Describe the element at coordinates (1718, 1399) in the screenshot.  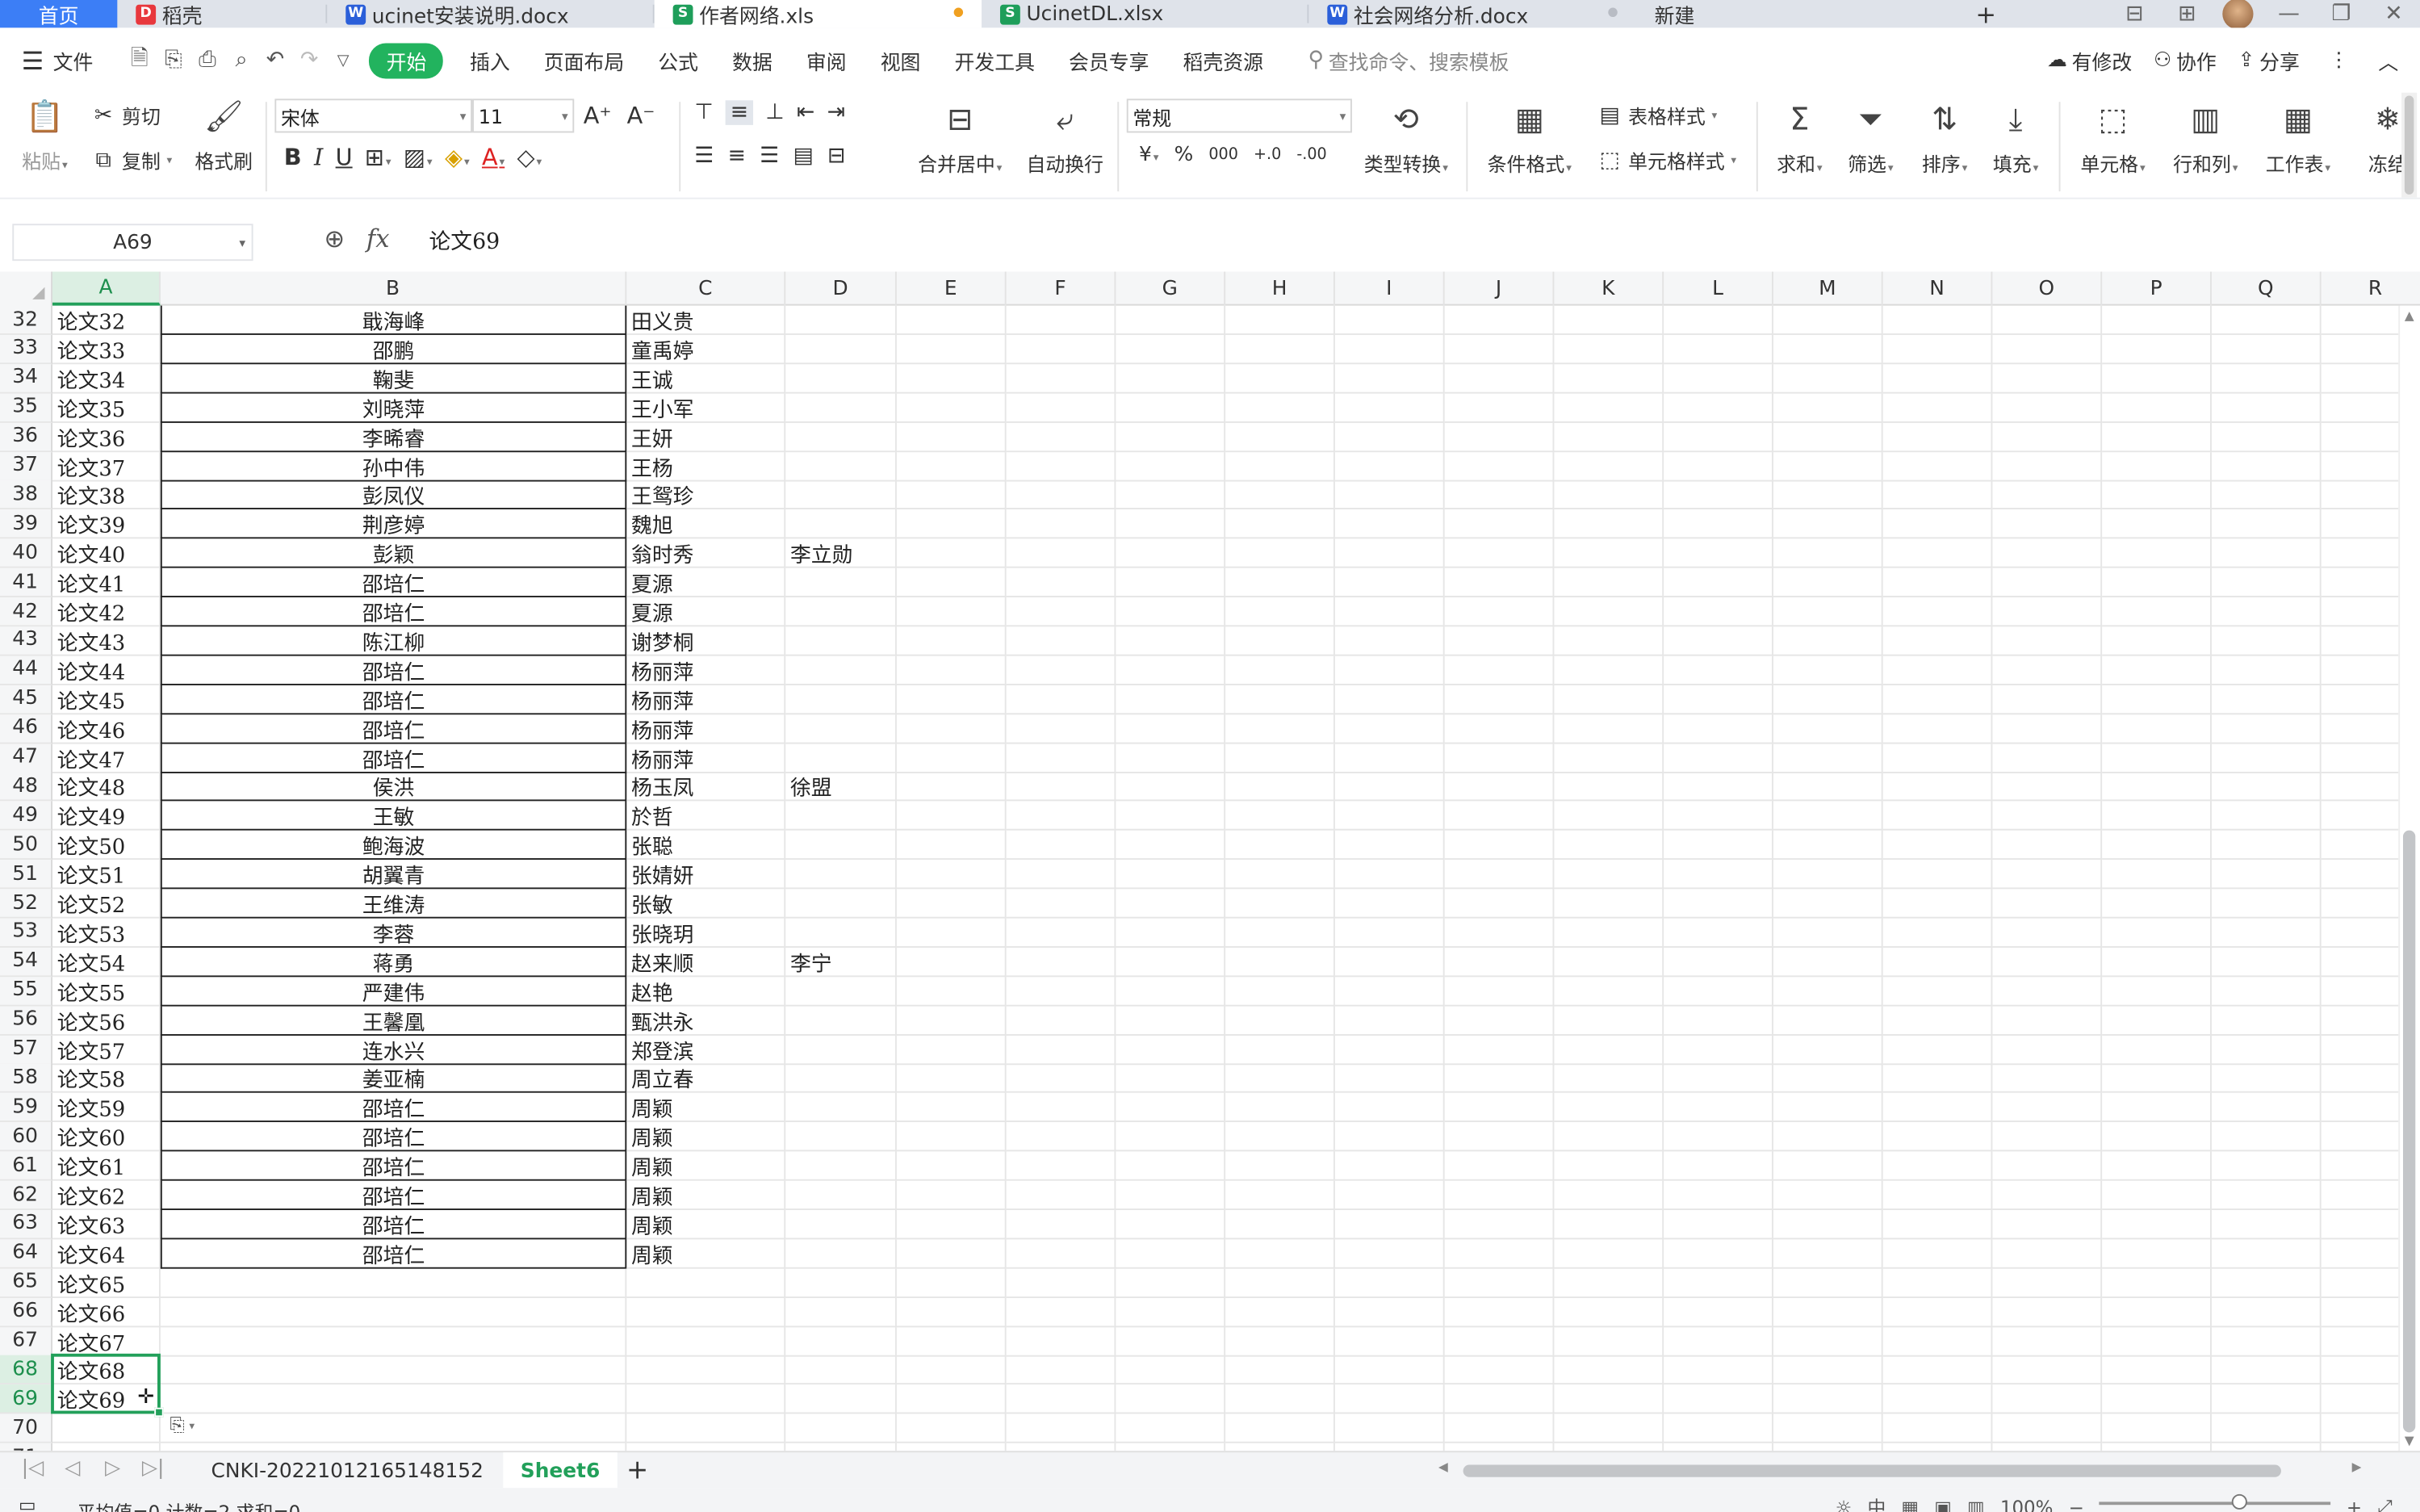
I see `cell-L69` at that location.